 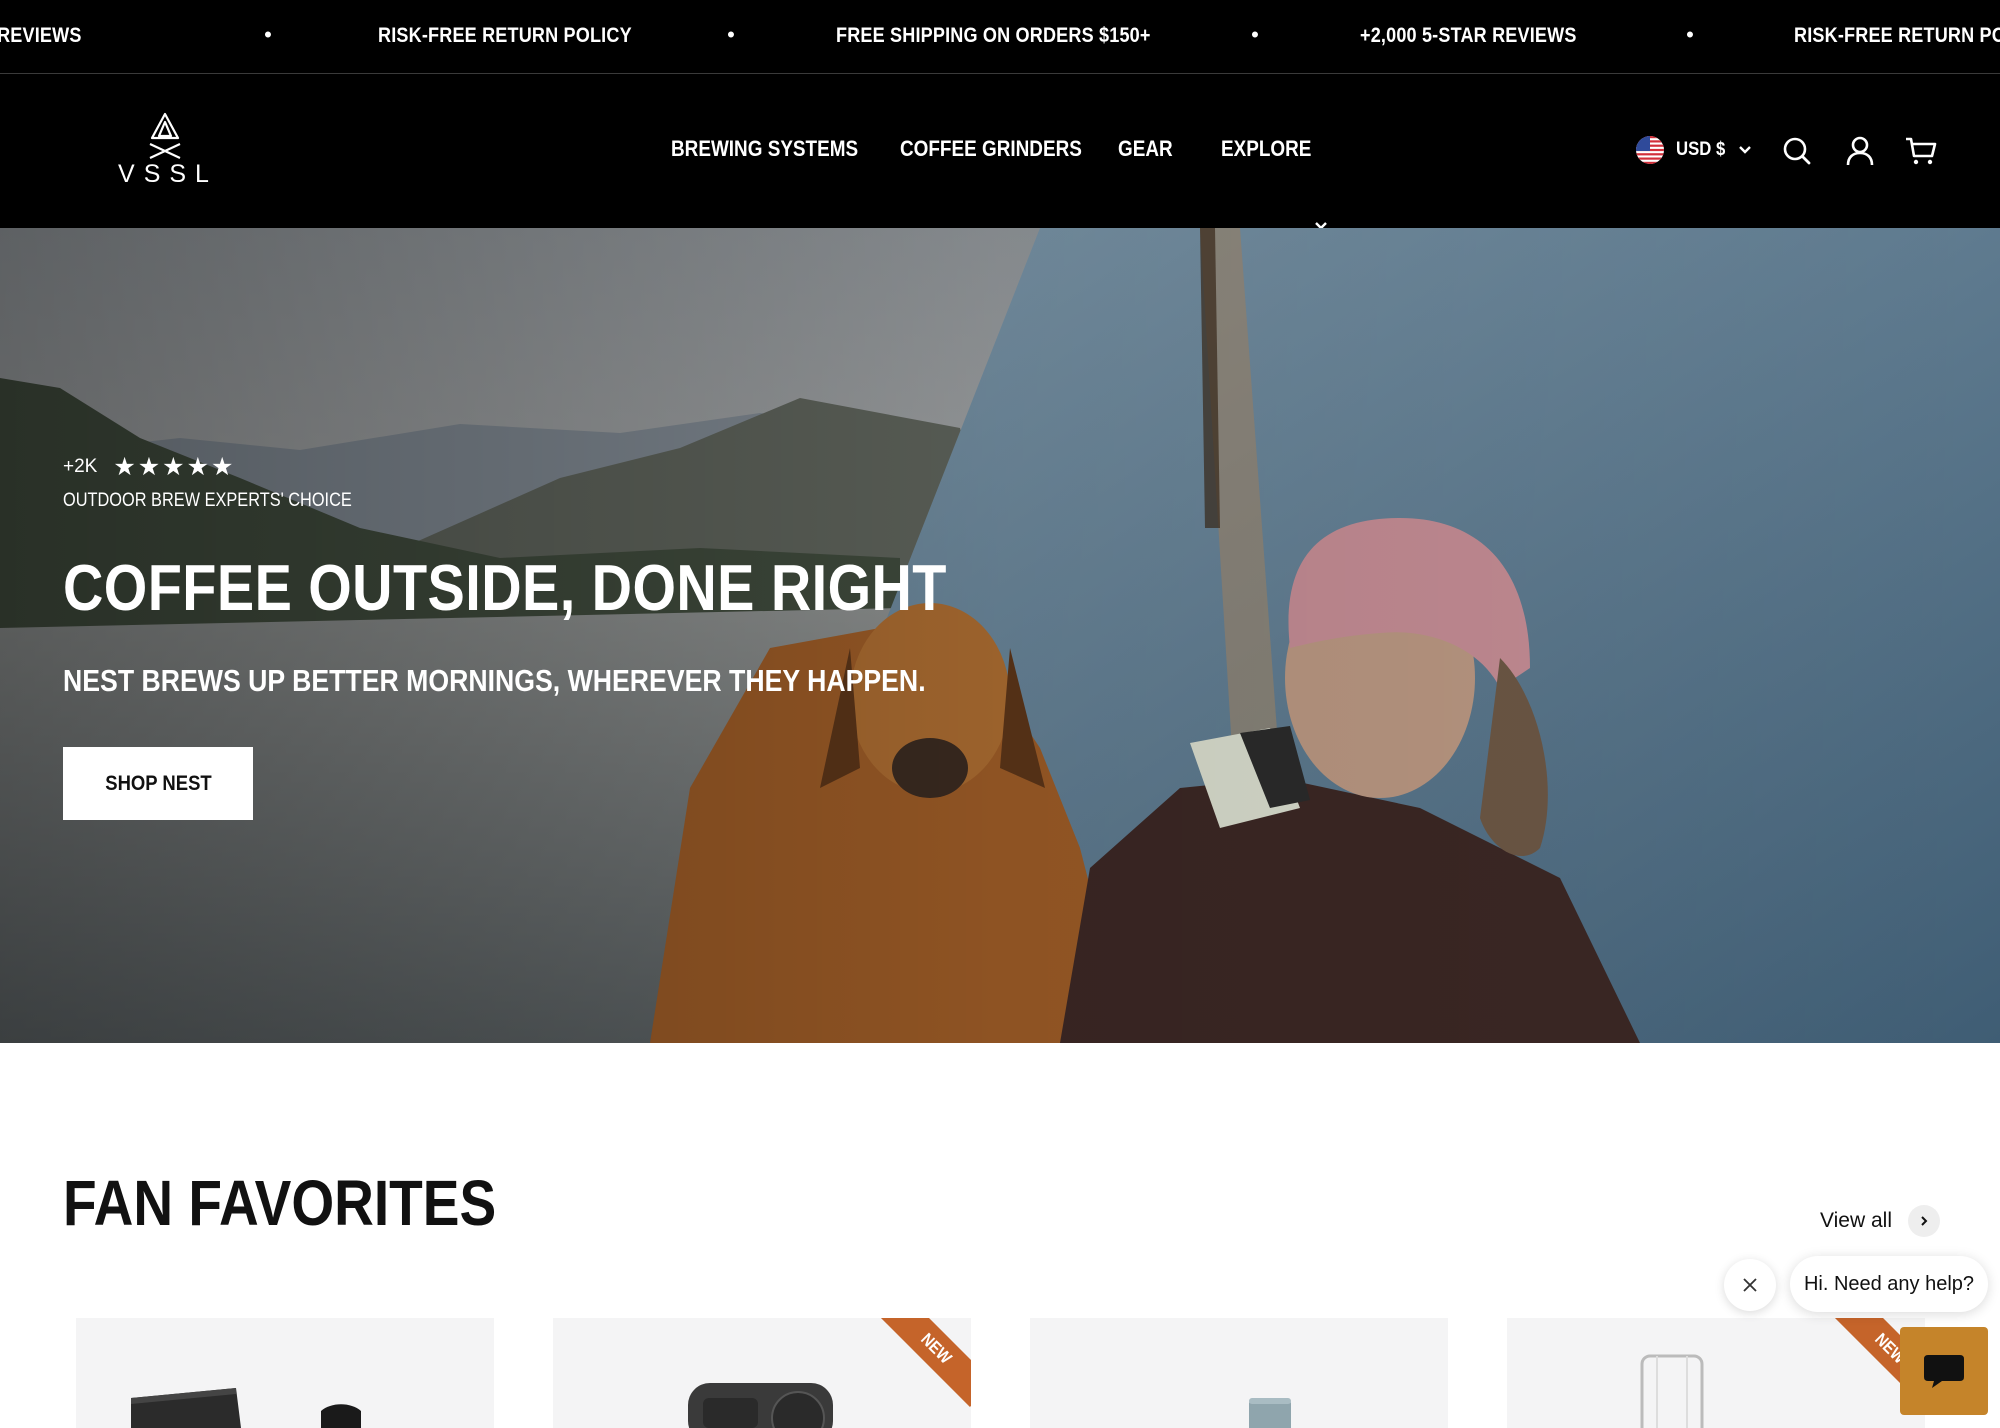 I want to click on close-icon, so click(x=1750, y=1285).